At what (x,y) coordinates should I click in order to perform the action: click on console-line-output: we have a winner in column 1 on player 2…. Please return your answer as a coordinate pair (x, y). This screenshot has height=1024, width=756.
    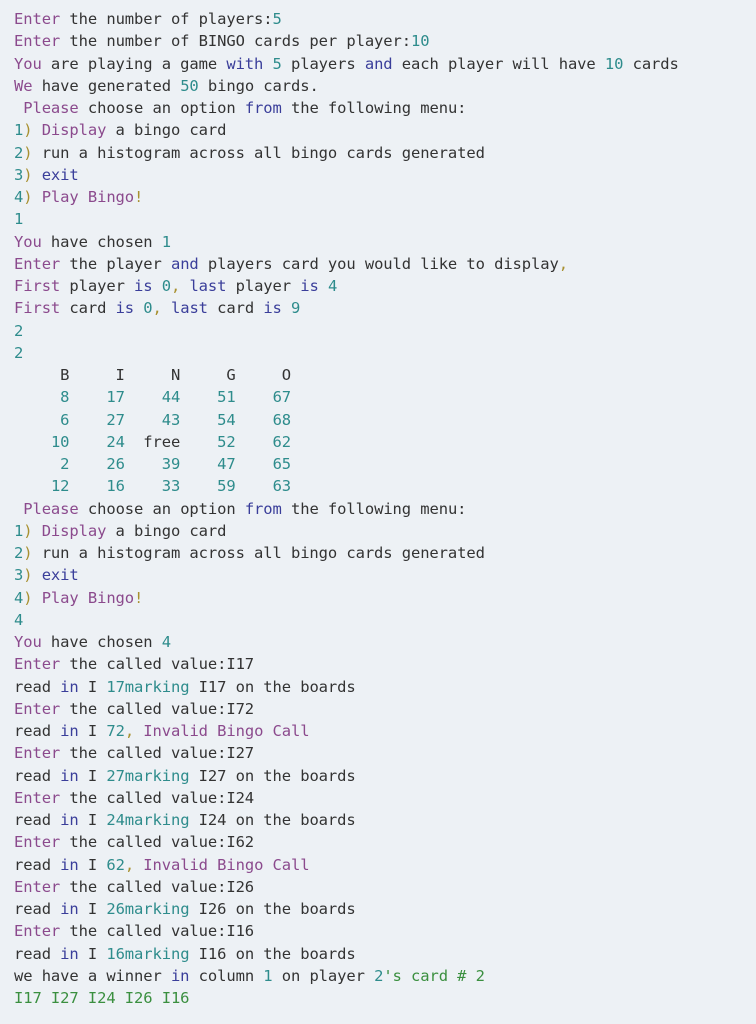
    Looking at the image, I should click on (346, 976).